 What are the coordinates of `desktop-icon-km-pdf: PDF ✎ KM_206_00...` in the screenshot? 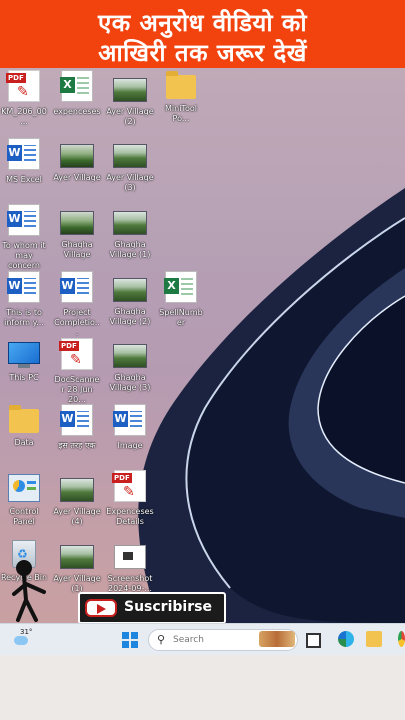 It's located at (24, 98).